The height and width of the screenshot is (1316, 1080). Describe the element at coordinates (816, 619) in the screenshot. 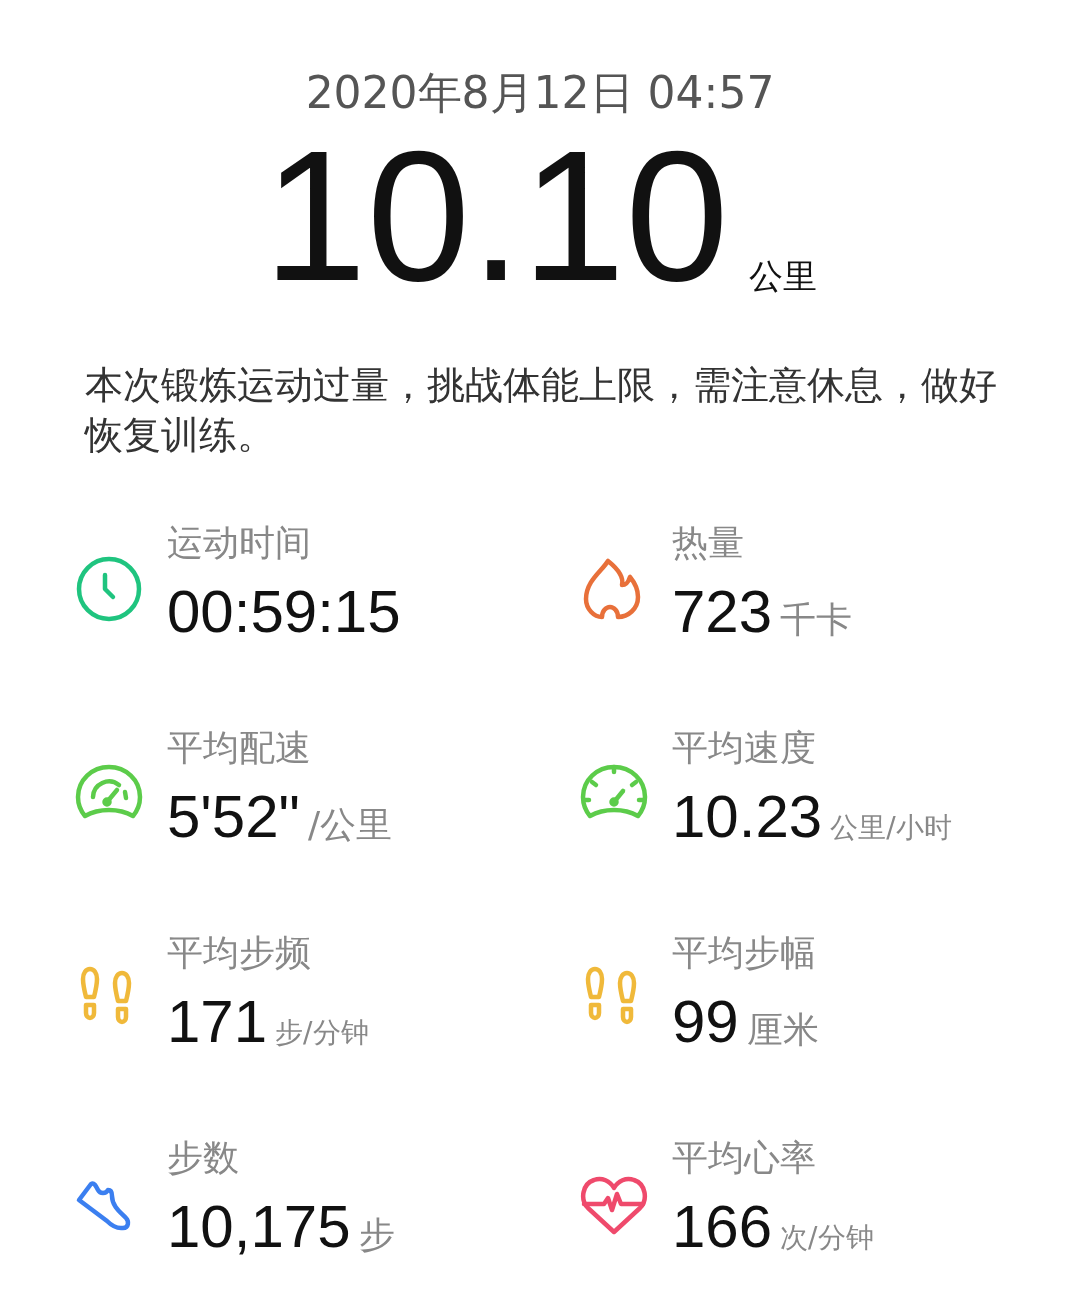

I see `stat-unit: 千卡` at that location.